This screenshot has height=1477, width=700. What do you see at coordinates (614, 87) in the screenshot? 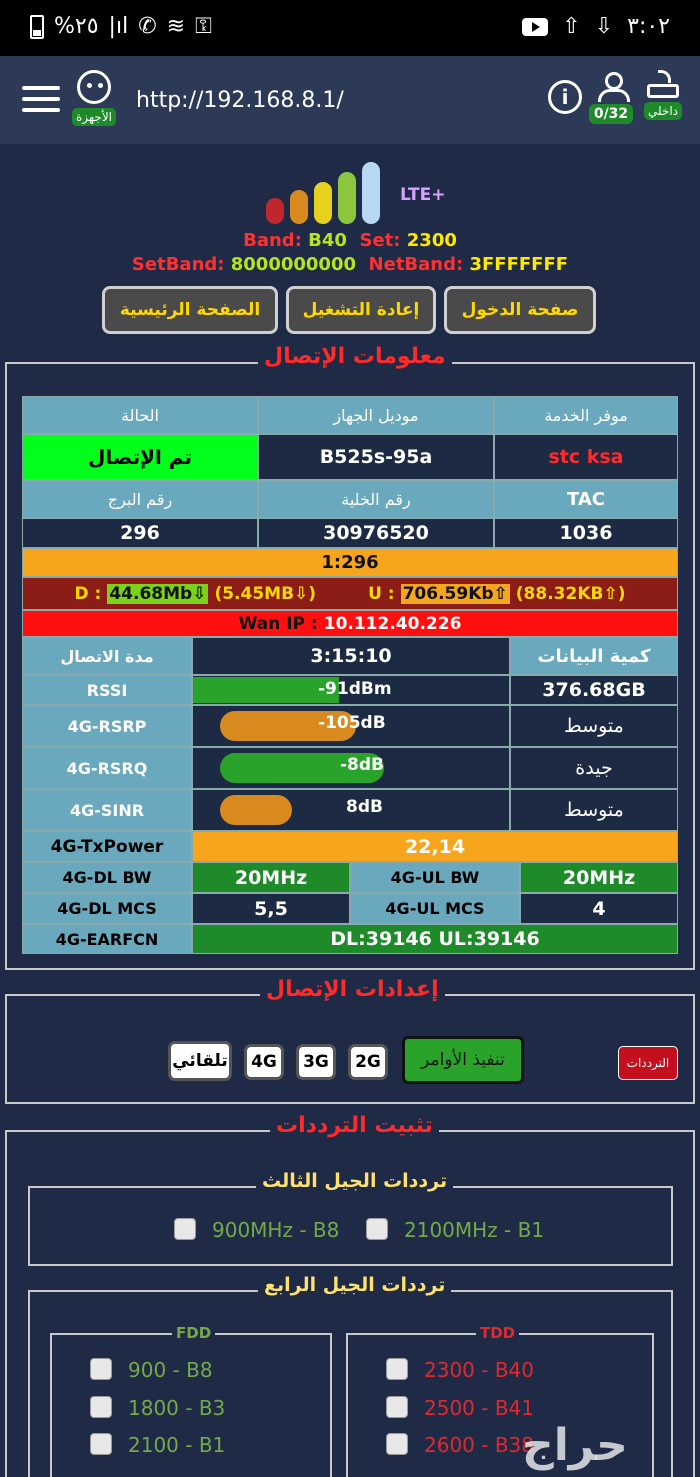
I see `user-icon` at bounding box center [614, 87].